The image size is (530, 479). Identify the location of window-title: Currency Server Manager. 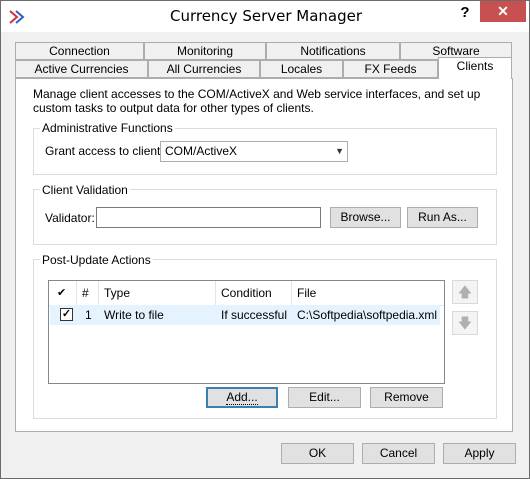
(266, 16).